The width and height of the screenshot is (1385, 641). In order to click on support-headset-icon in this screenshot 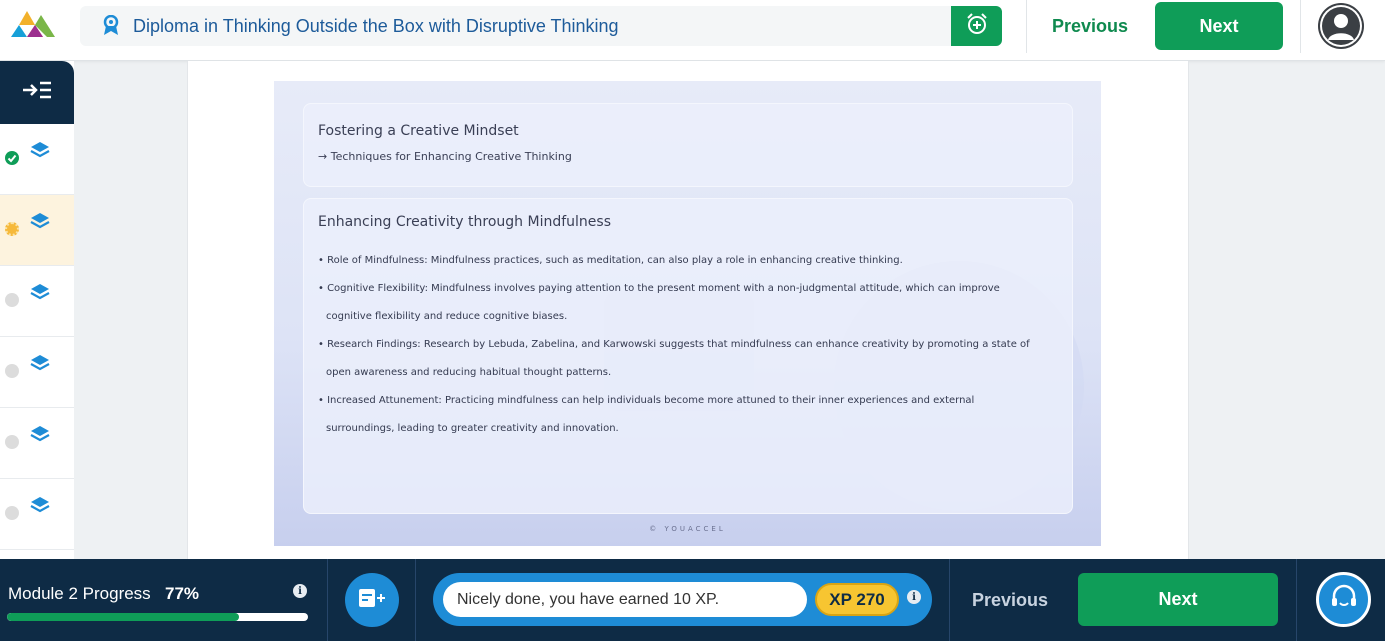, I will do `click(1344, 599)`.